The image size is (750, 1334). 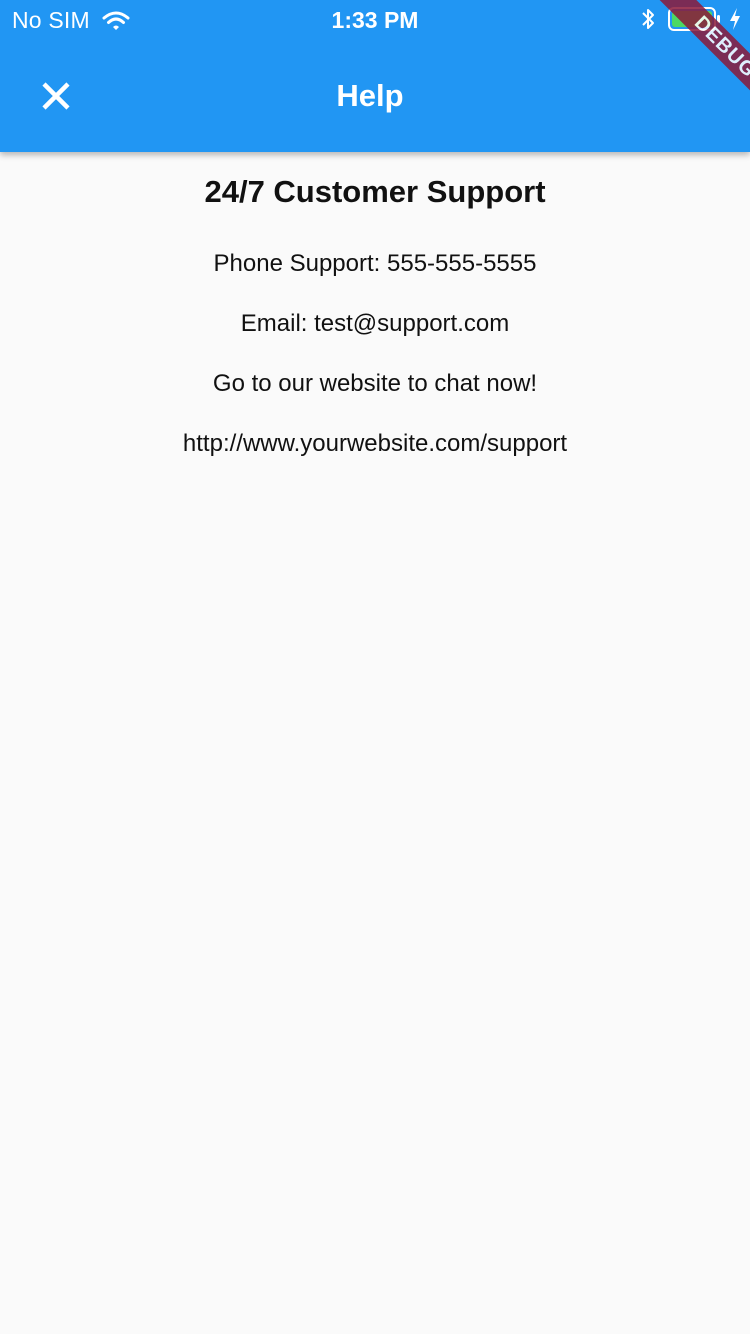 I want to click on status-bar: No SIM 1:33 PM, so click(x=375, y=20).